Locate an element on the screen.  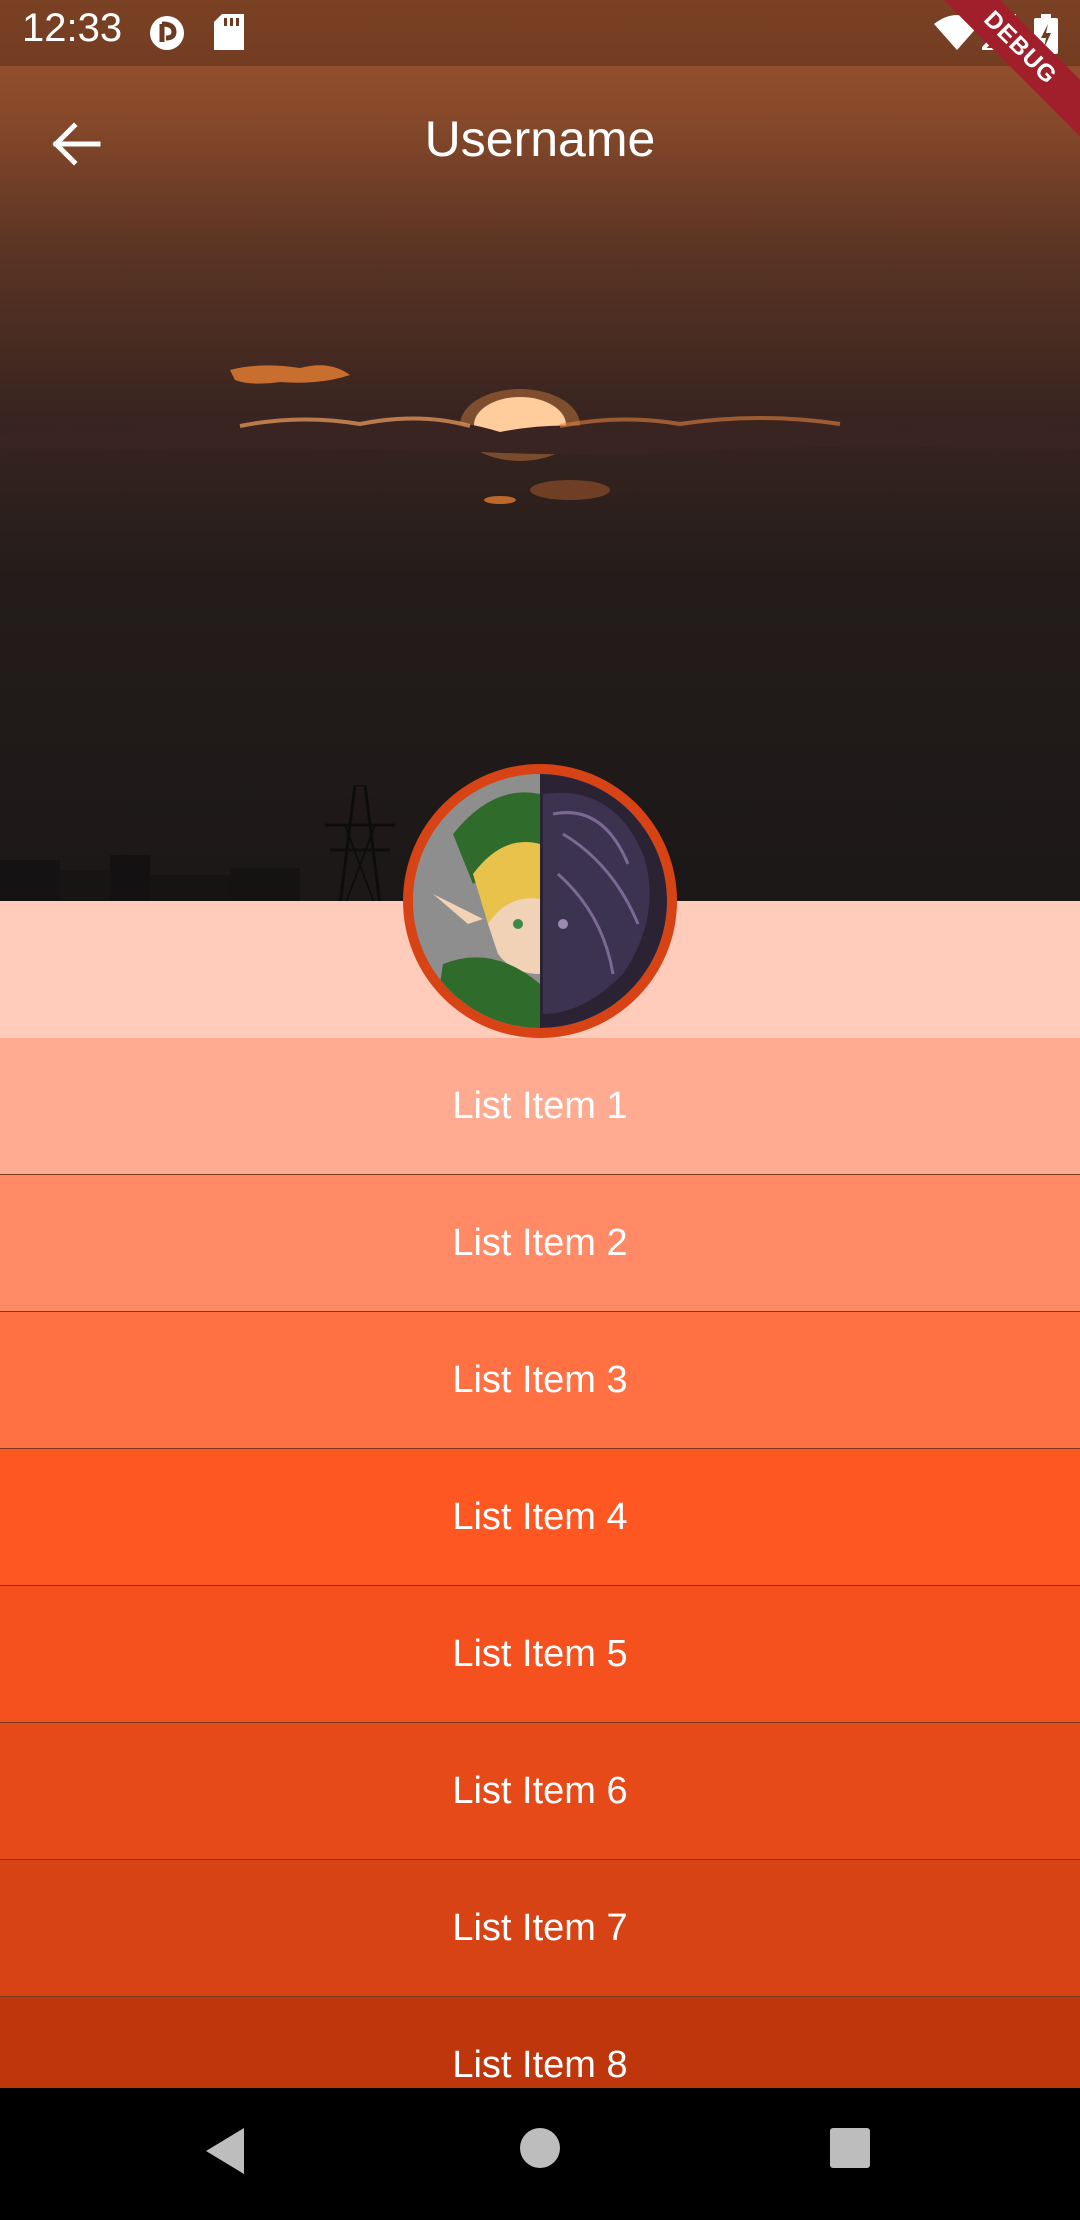
back-triangle-icon is located at coordinates (226, 2151).